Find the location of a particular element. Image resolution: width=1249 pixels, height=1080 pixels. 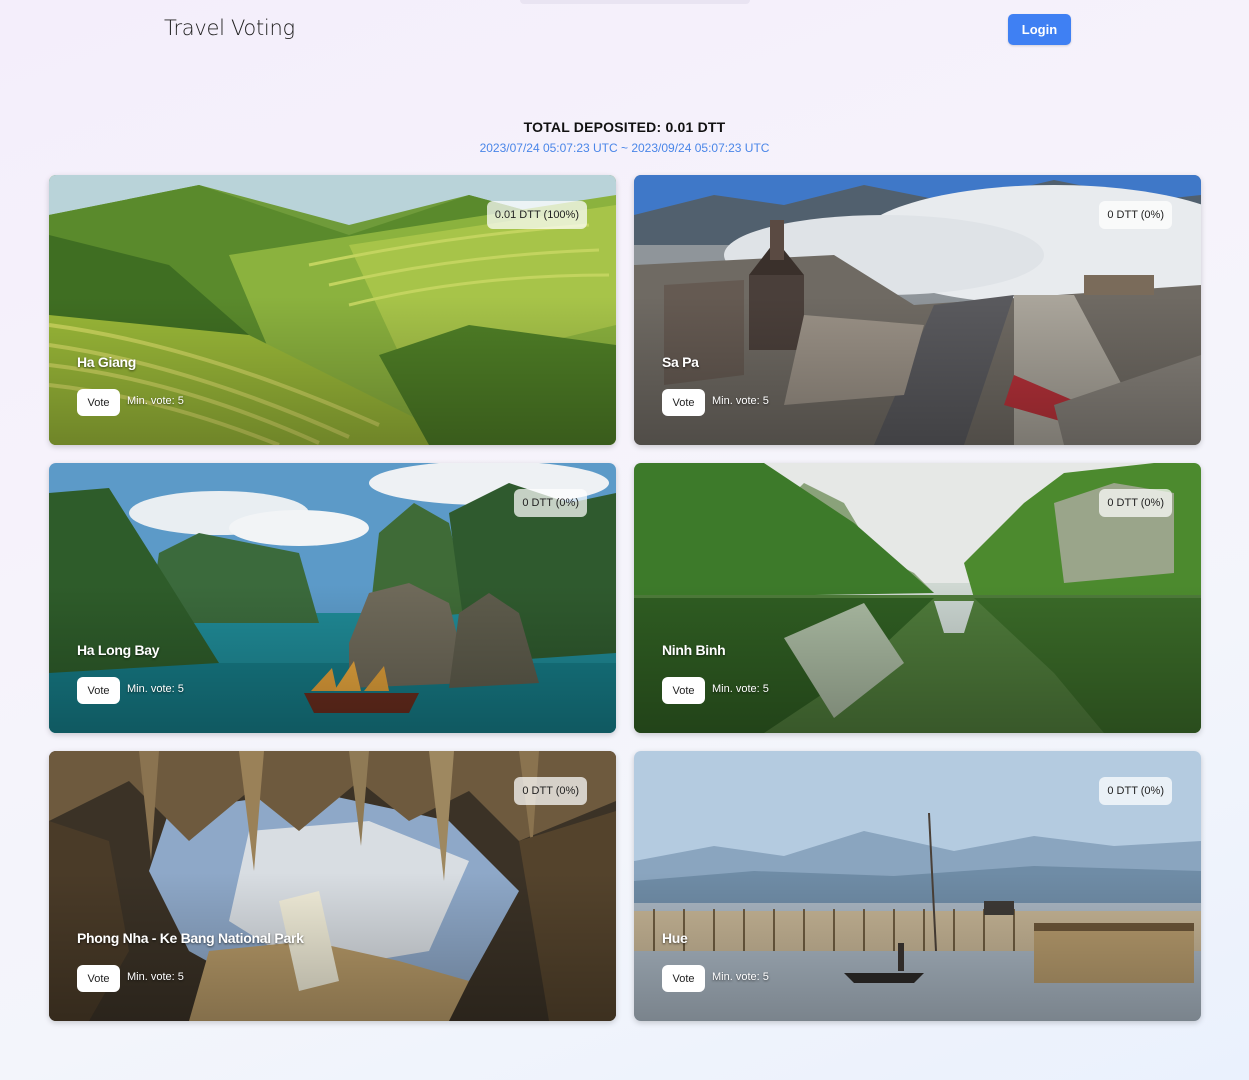

app-title: Travel Voting is located at coordinates (229, 28).